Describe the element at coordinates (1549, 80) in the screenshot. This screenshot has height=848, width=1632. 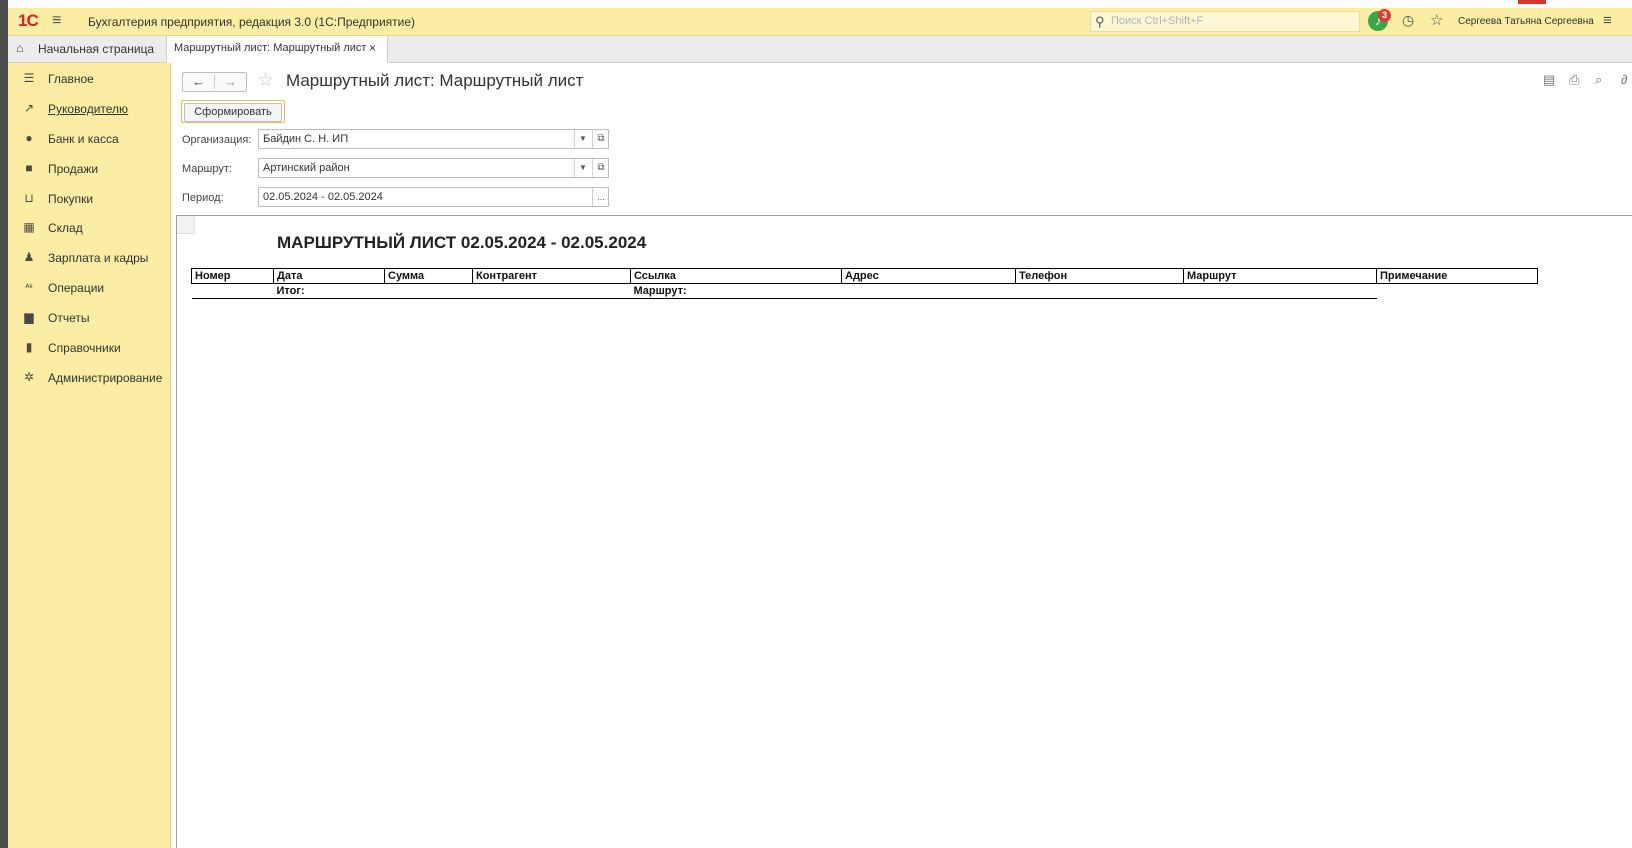
I see `save-icon: ▤` at that location.